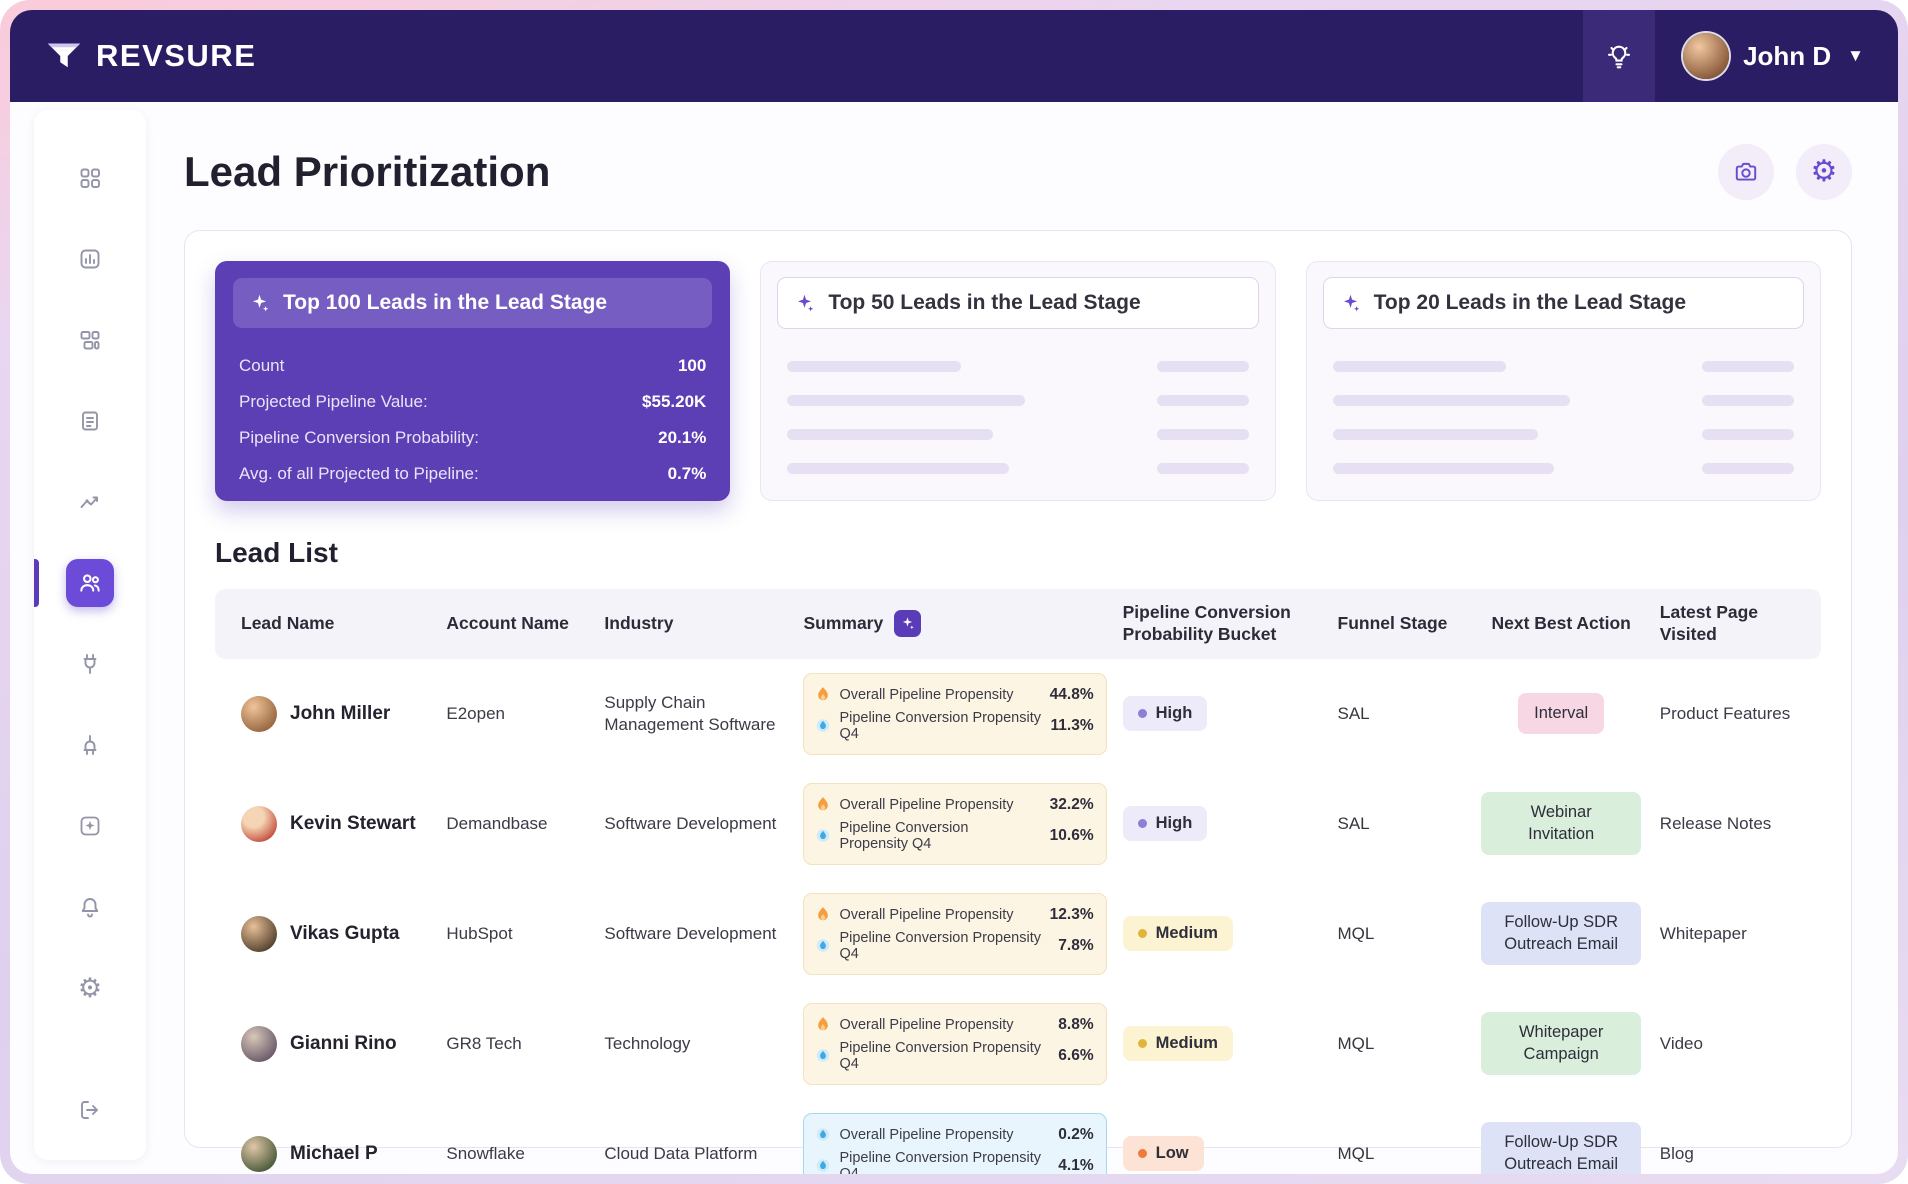  I want to click on summary-overall-row: Overall Pipeline Propensity 12.3%, so click(955, 915).